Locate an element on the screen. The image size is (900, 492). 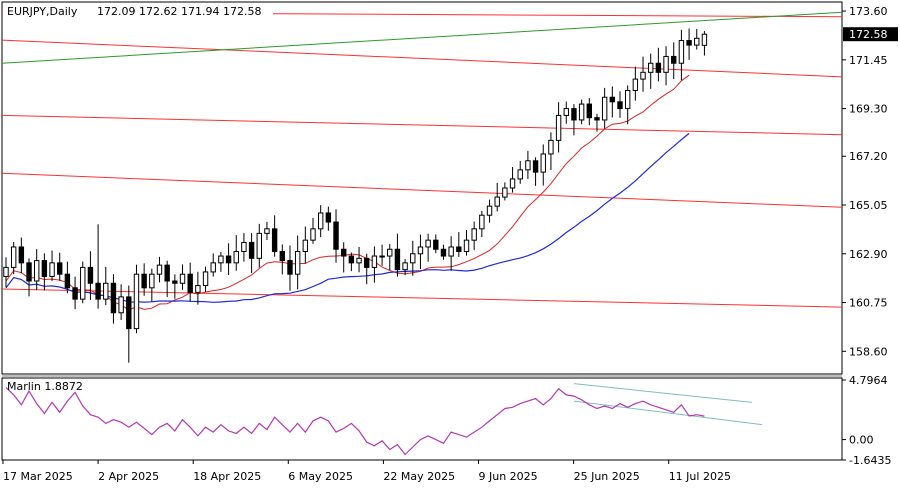
date-tick-label: 18 Apr 2025 is located at coordinates (227, 476).